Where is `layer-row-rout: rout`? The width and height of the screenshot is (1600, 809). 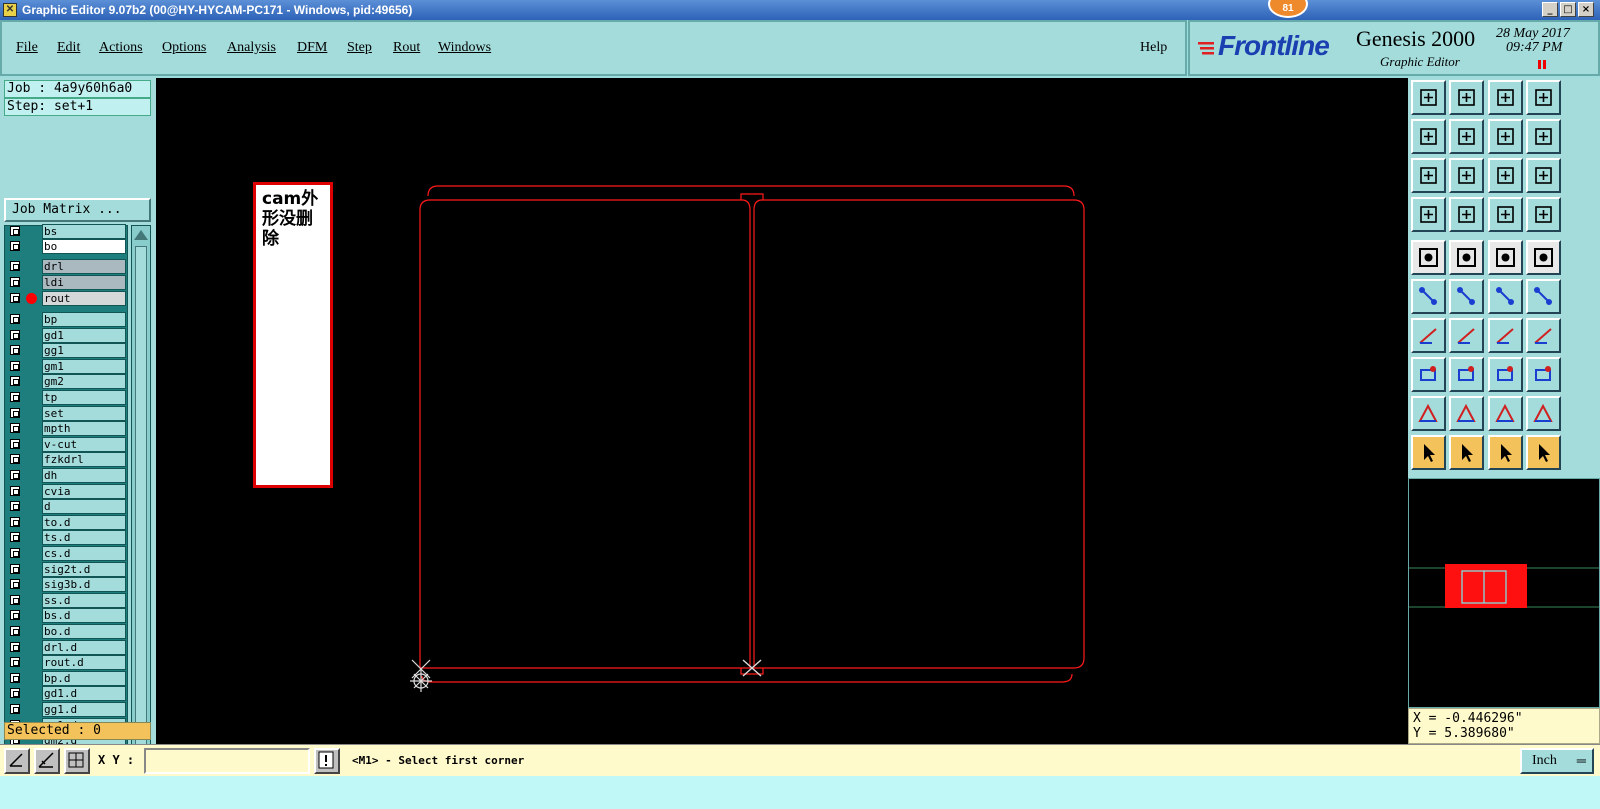
layer-row-rout: rout is located at coordinates (66, 298).